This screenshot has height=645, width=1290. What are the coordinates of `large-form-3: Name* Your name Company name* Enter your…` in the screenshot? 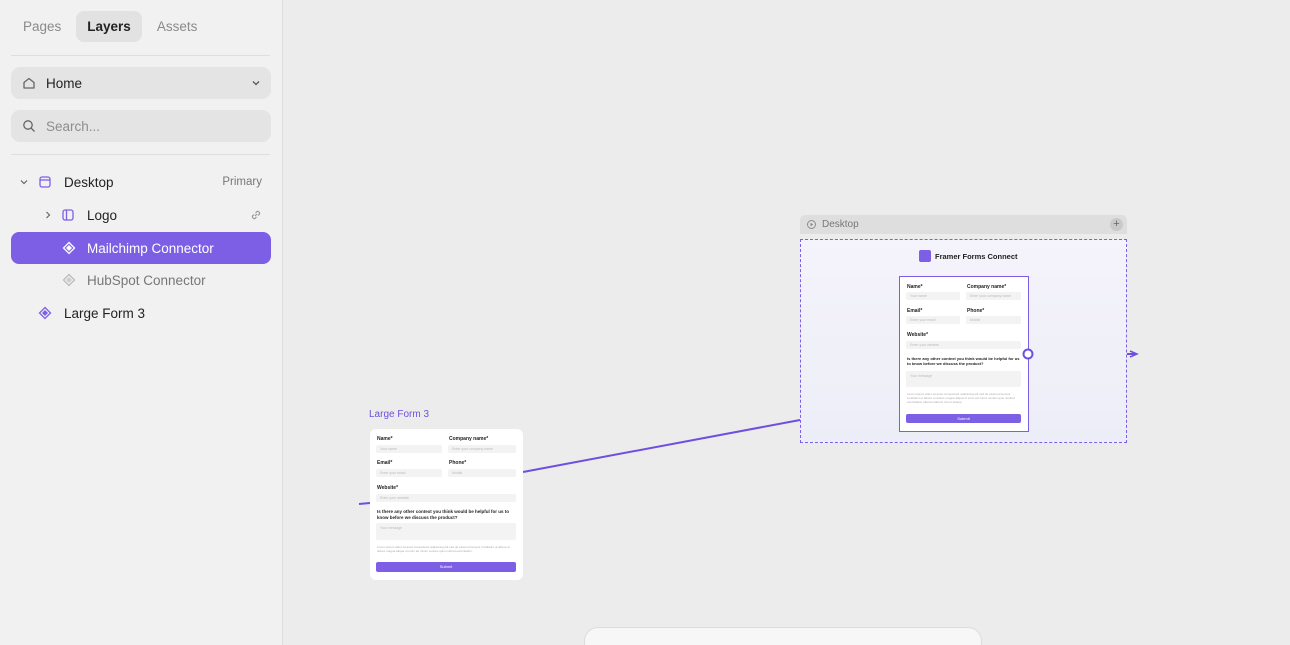 It's located at (446, 504).